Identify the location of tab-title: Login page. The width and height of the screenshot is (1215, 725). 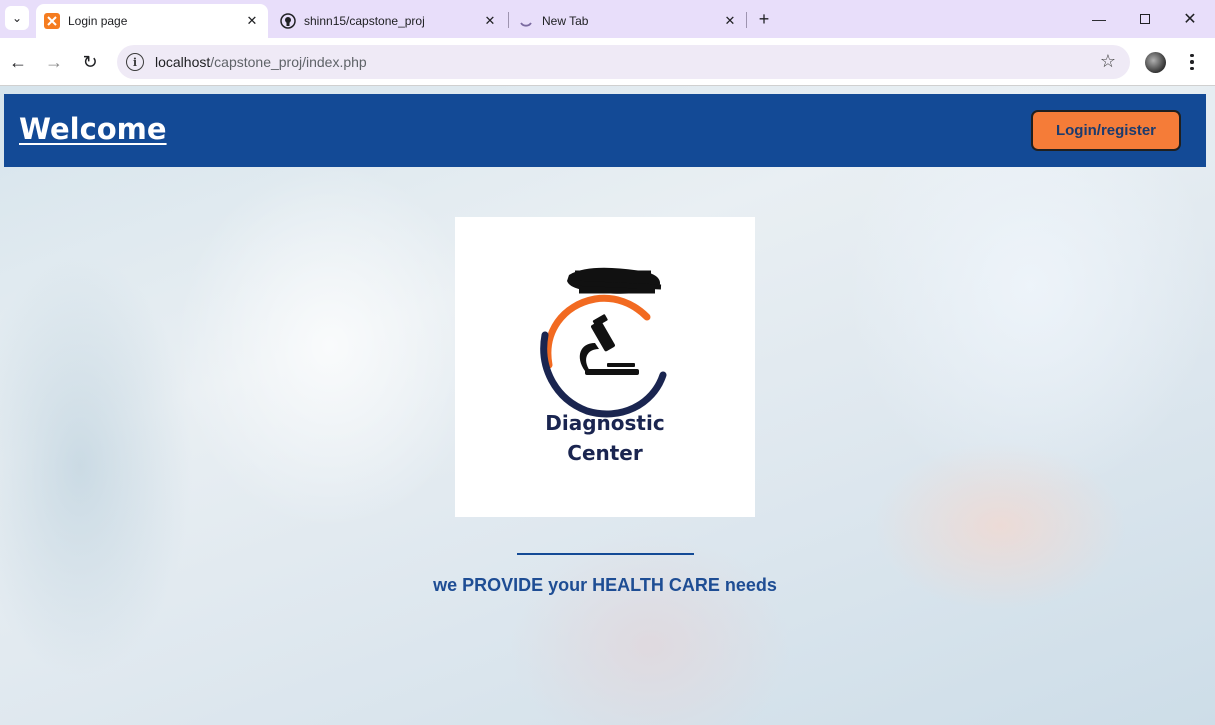
(98, 21).